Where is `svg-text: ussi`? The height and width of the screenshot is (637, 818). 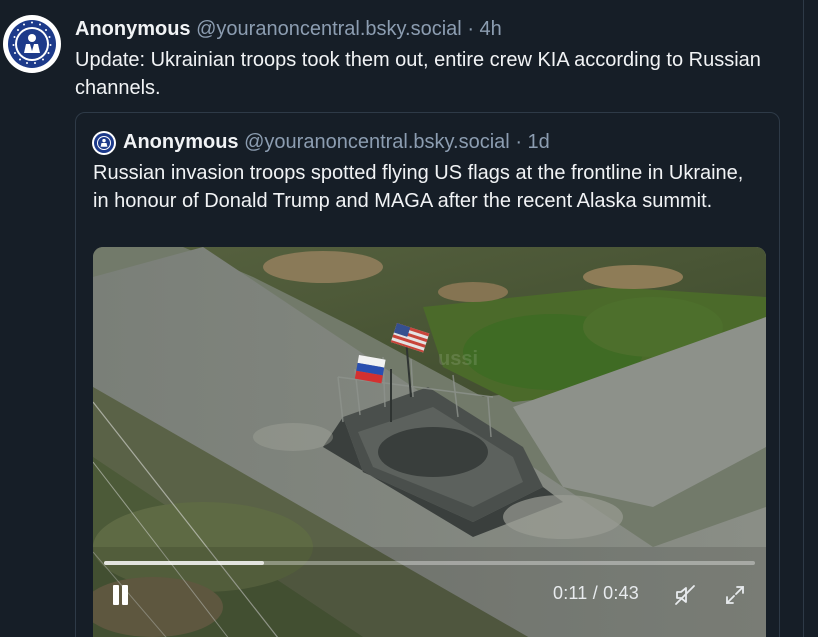
svg-text: ussi is located at coordinates (458, 359).